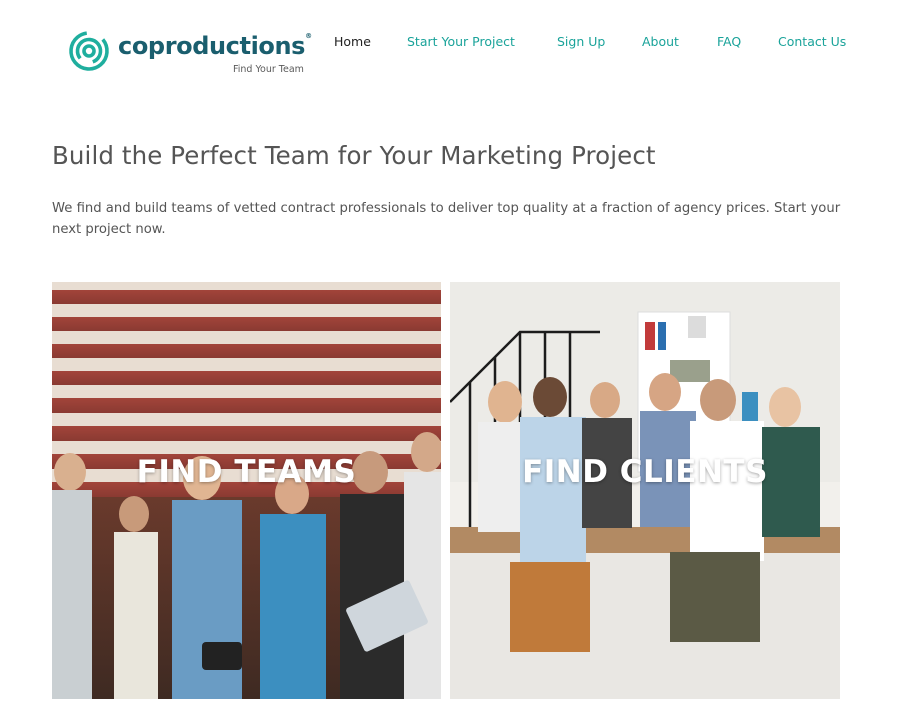 The width and height of the screenshot is (902, 715). I want to click on find-clients-label: FIND CLIENTS, so click(645, 472).